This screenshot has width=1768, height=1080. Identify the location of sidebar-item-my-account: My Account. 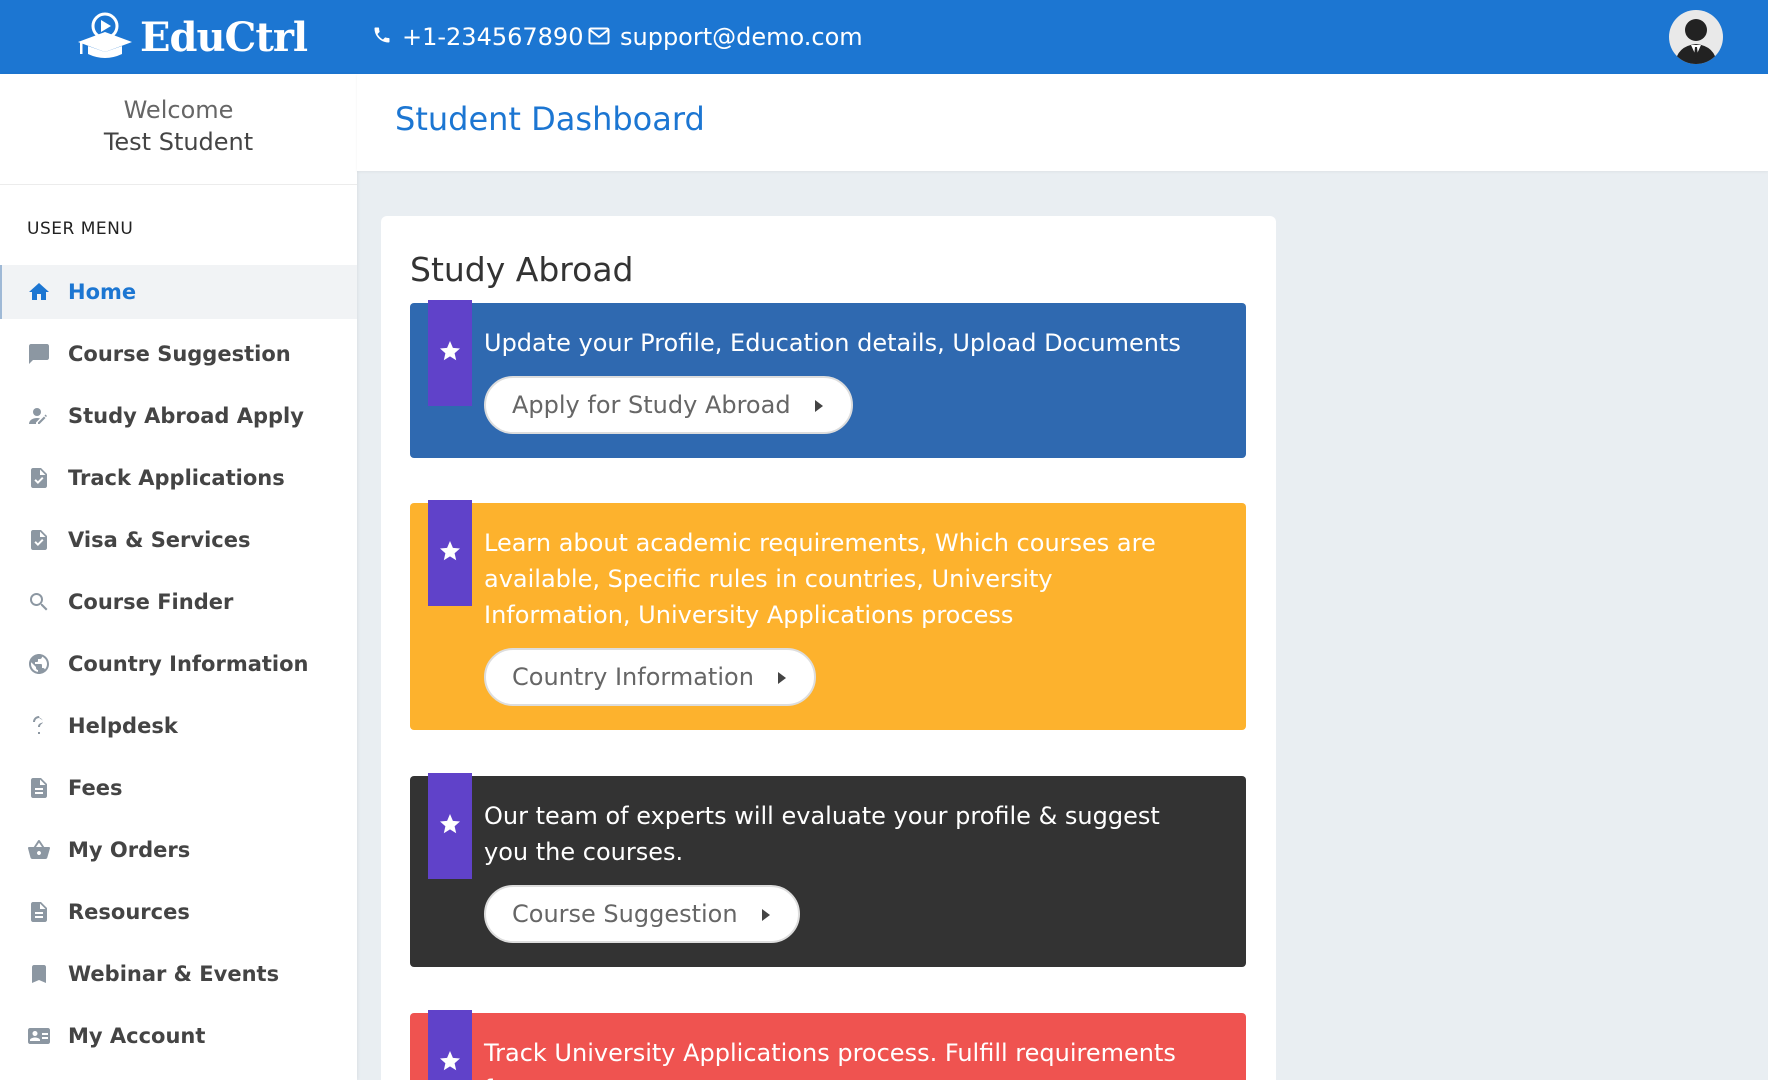
(178, 1036).